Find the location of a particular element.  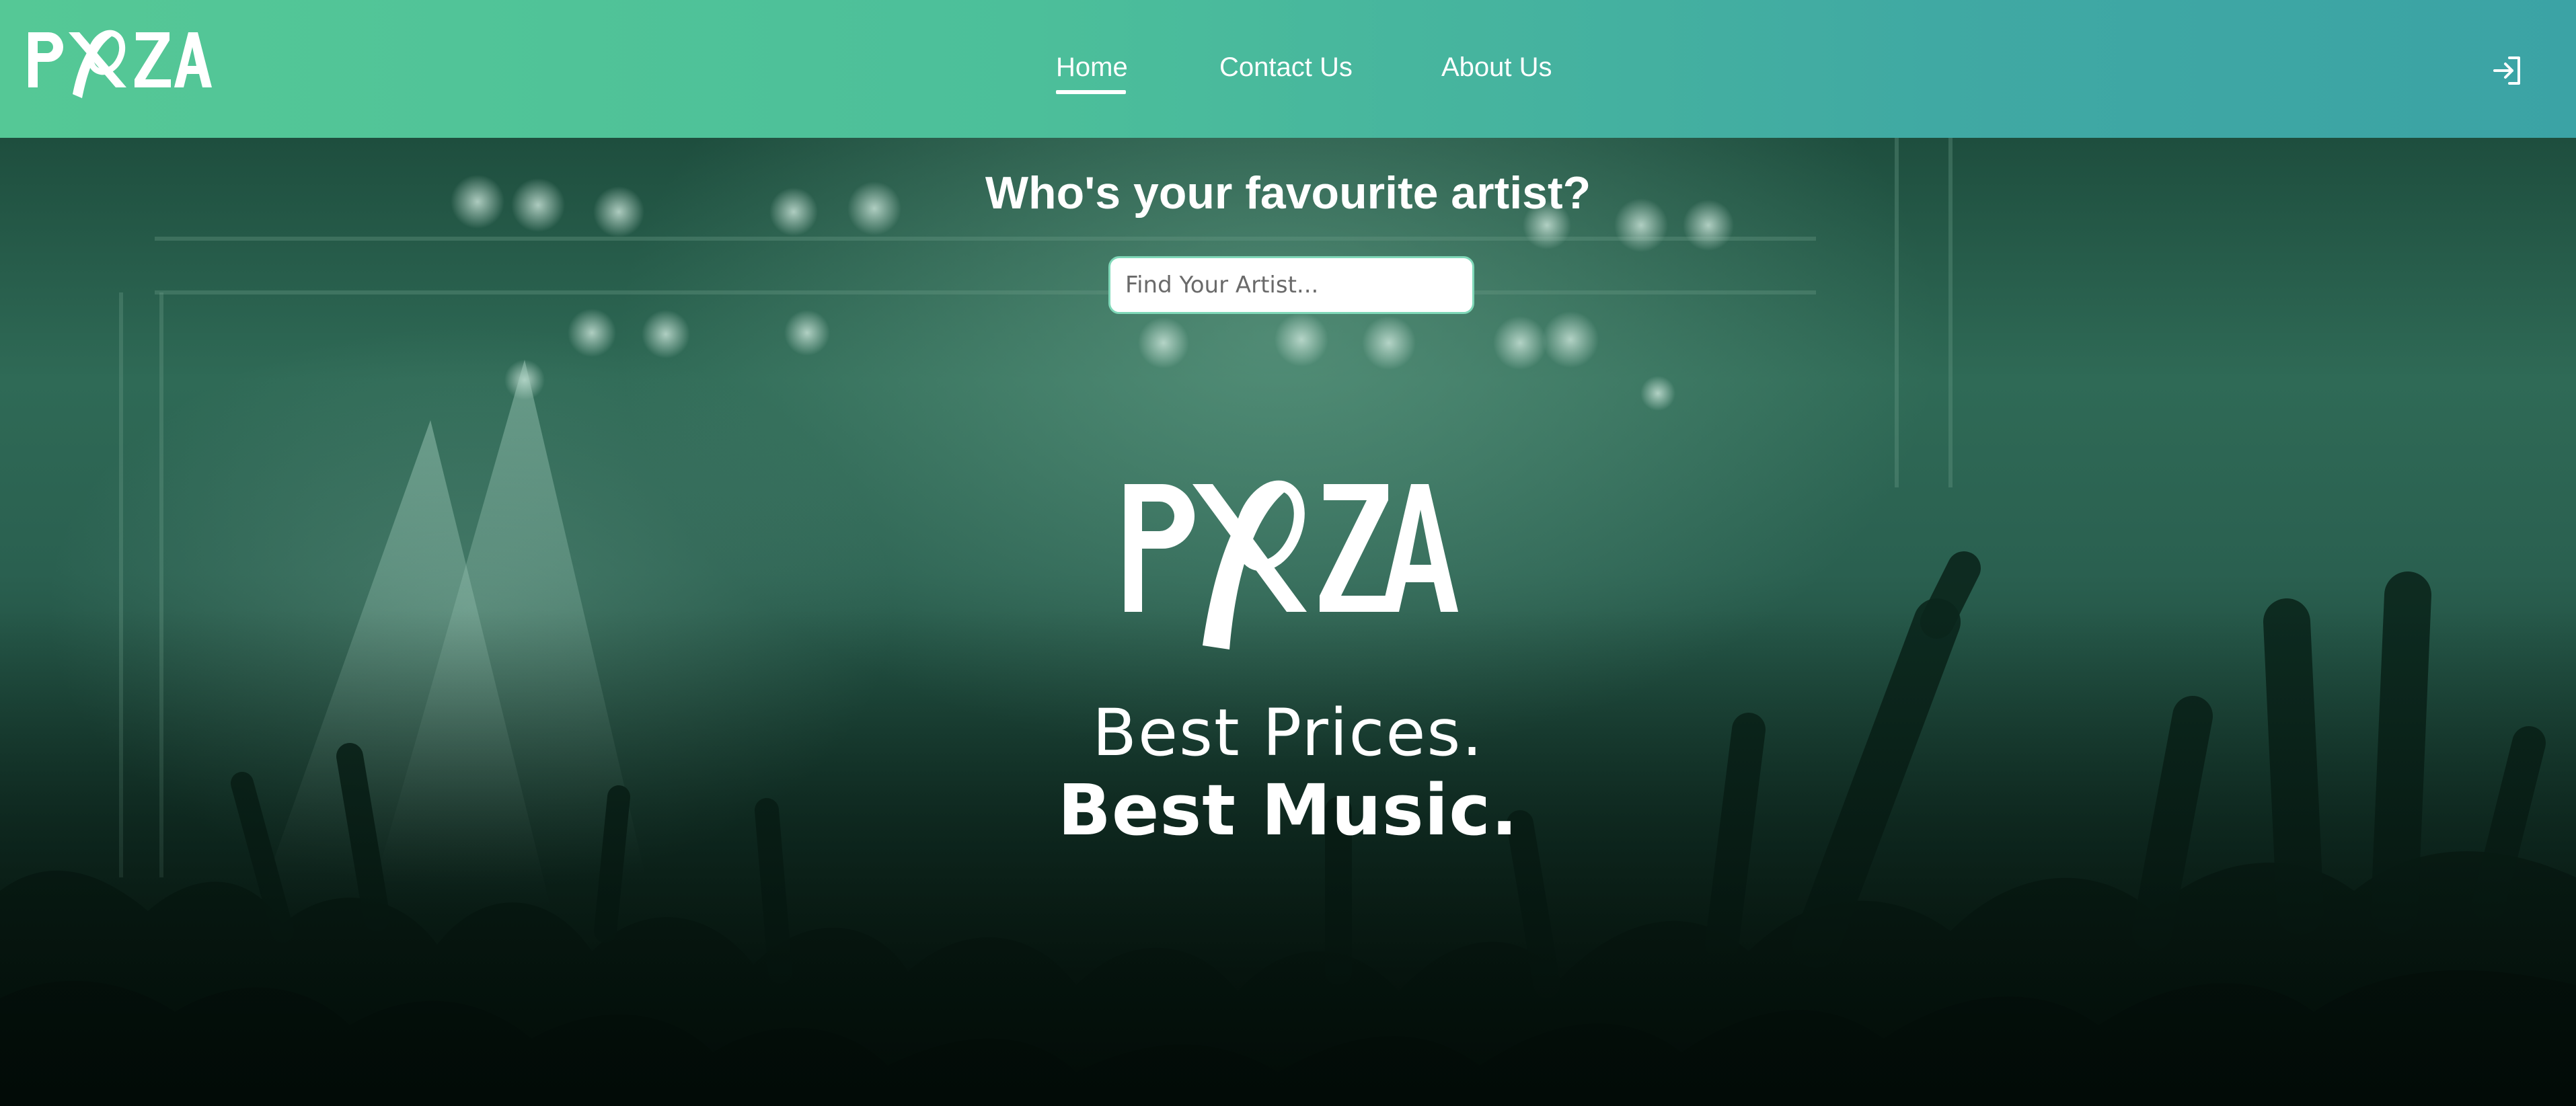

top-navbar: Home Contact Us About Us is located at coordinates (1288, 69).